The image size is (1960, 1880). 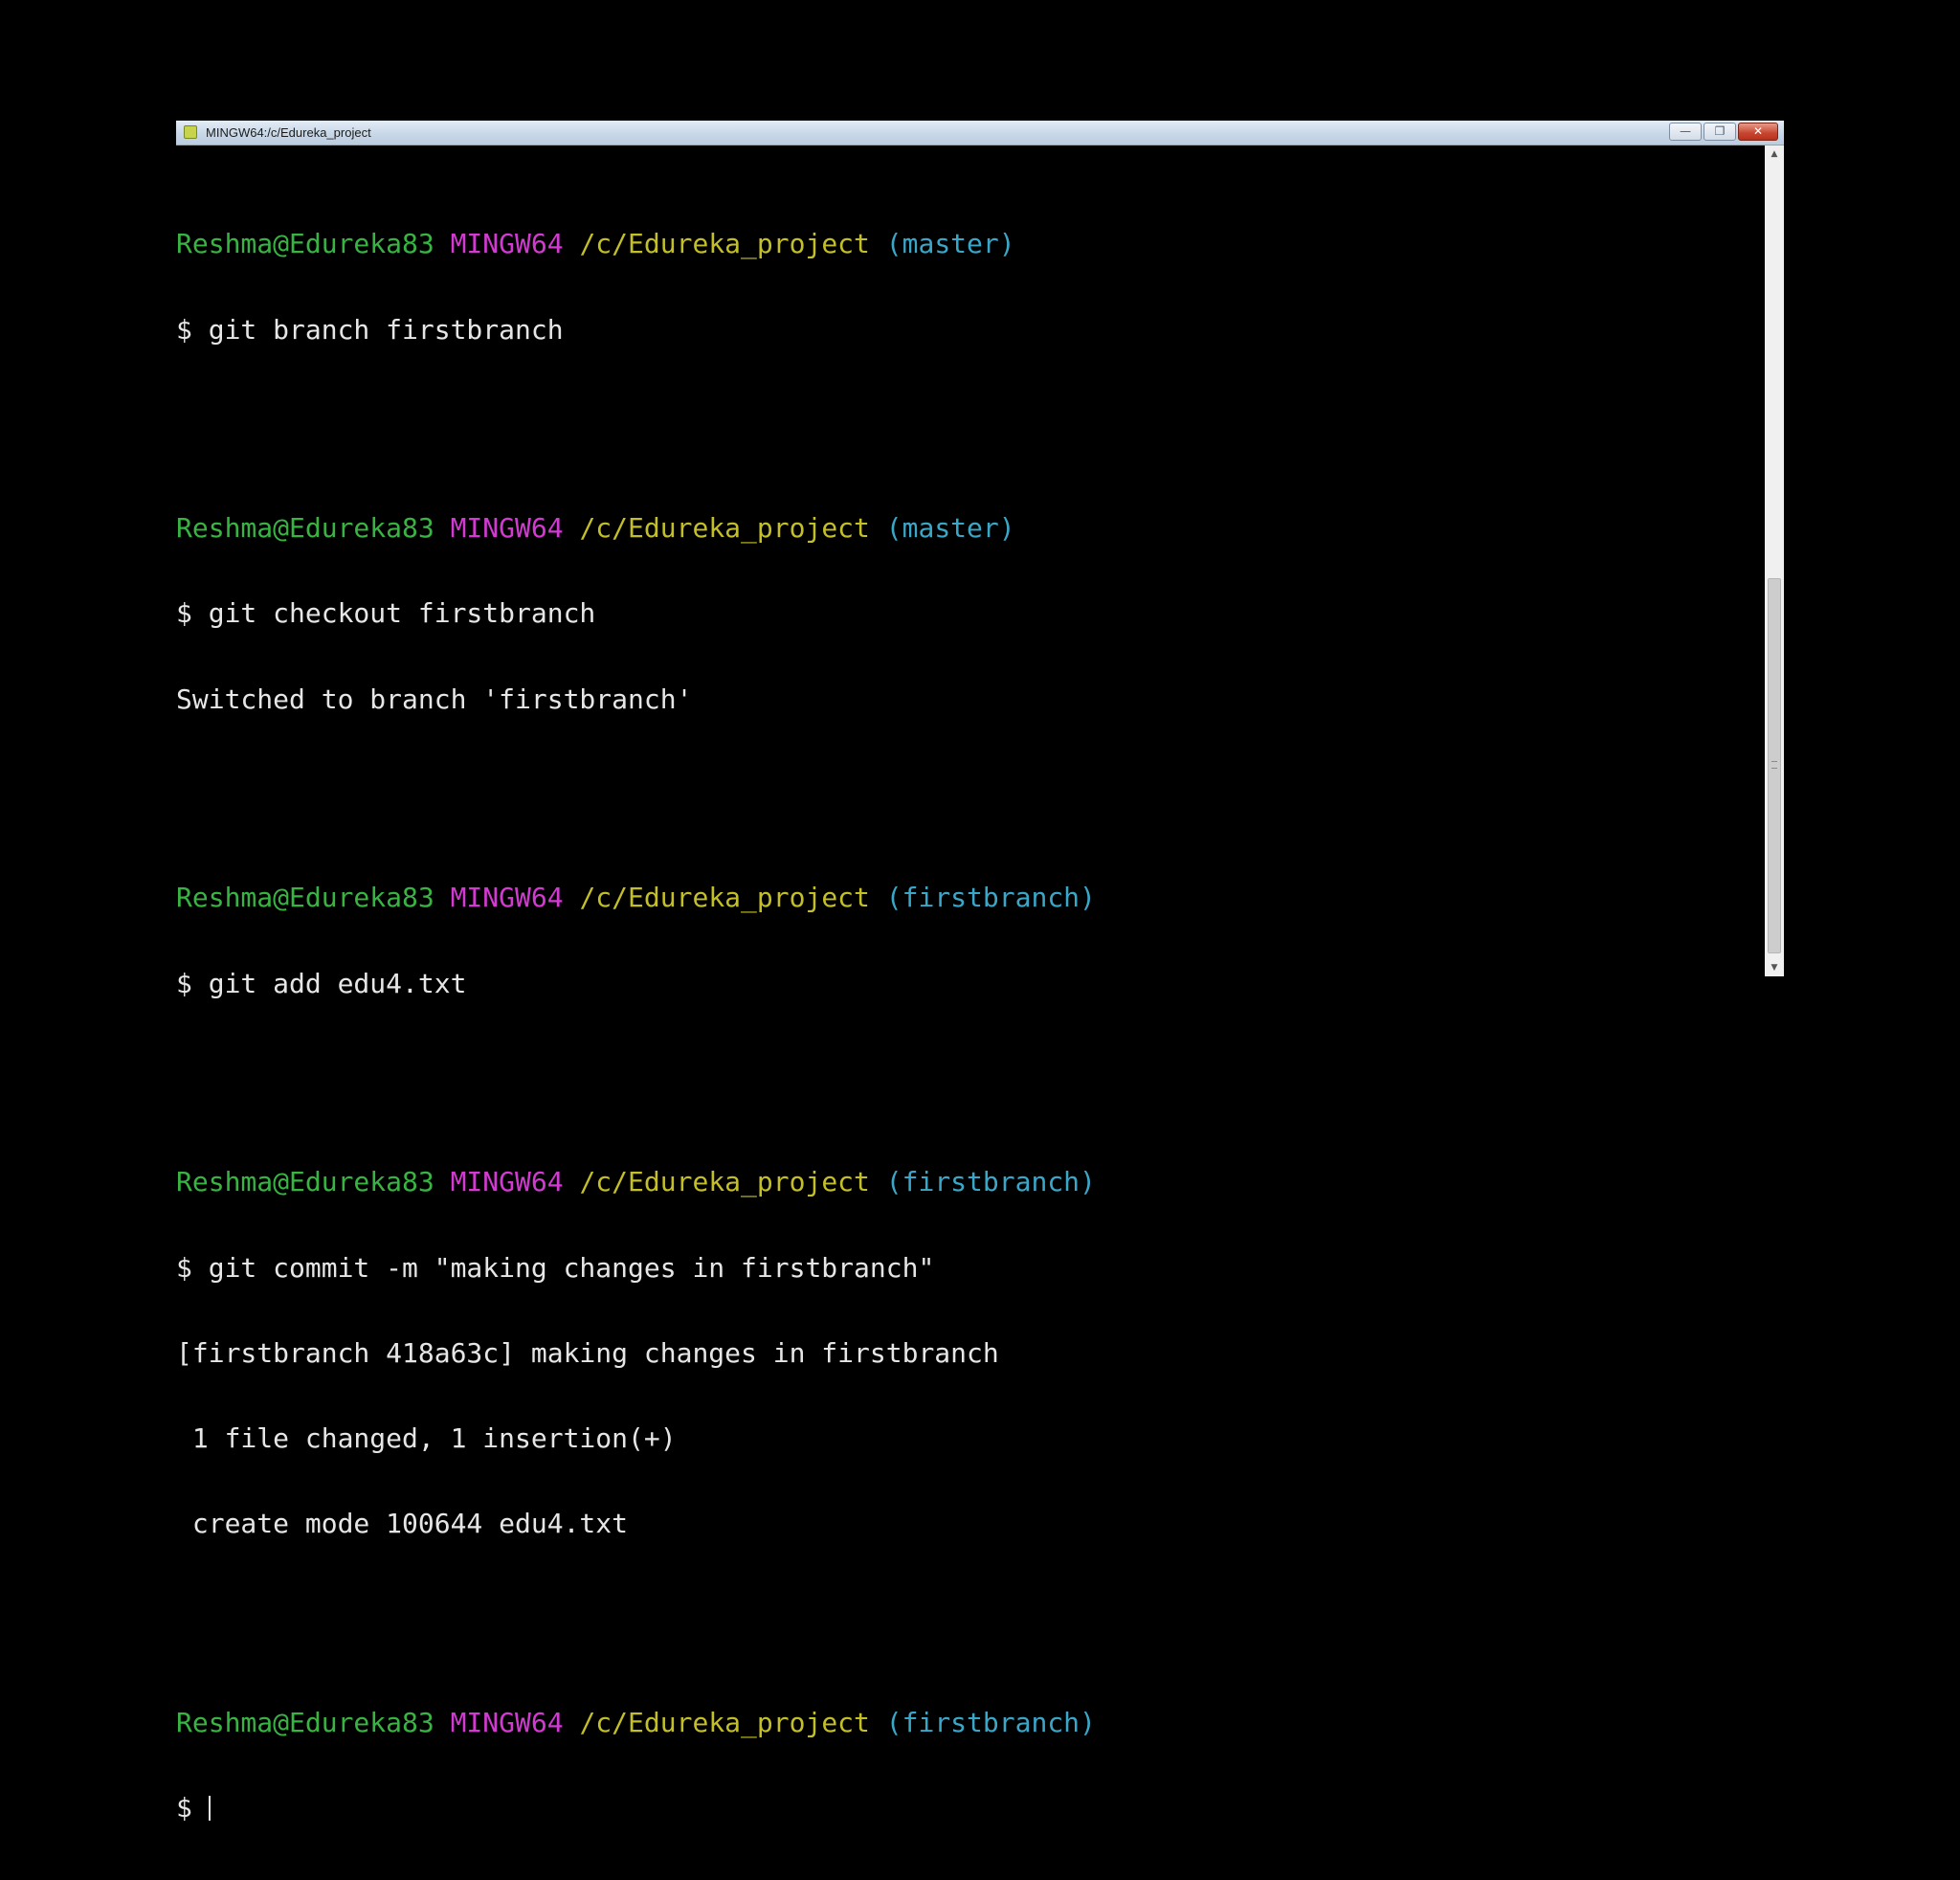 What do you see at coordinates (1758, 132) in the screenshot?
I see `close-button: ✕` at bounding box center [1758, 132].